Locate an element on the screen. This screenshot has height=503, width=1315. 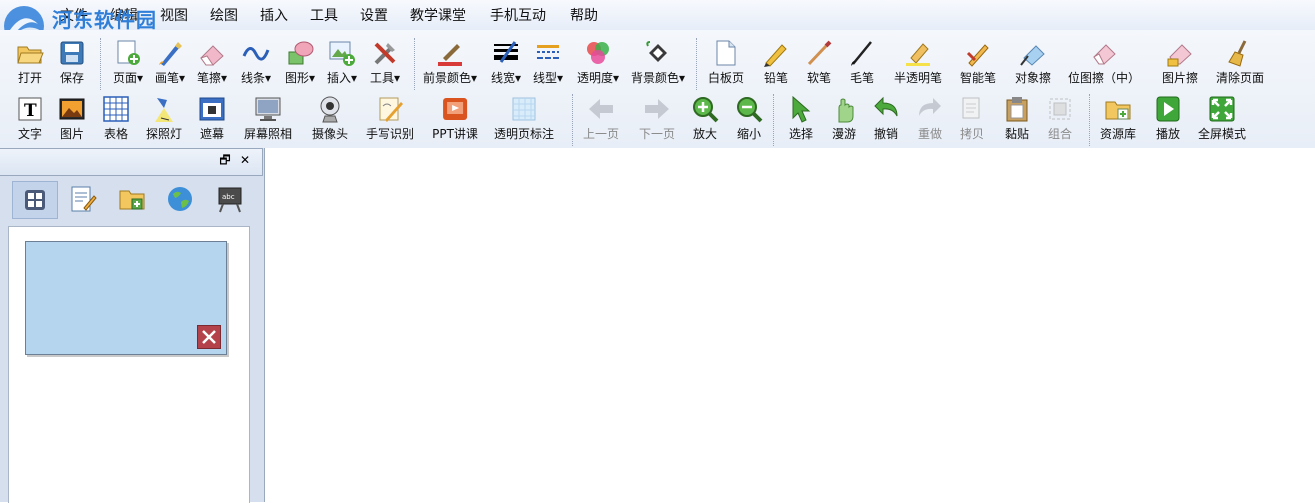
toolbar-button-label: 拷贝 is located at coordinates (971, 134).